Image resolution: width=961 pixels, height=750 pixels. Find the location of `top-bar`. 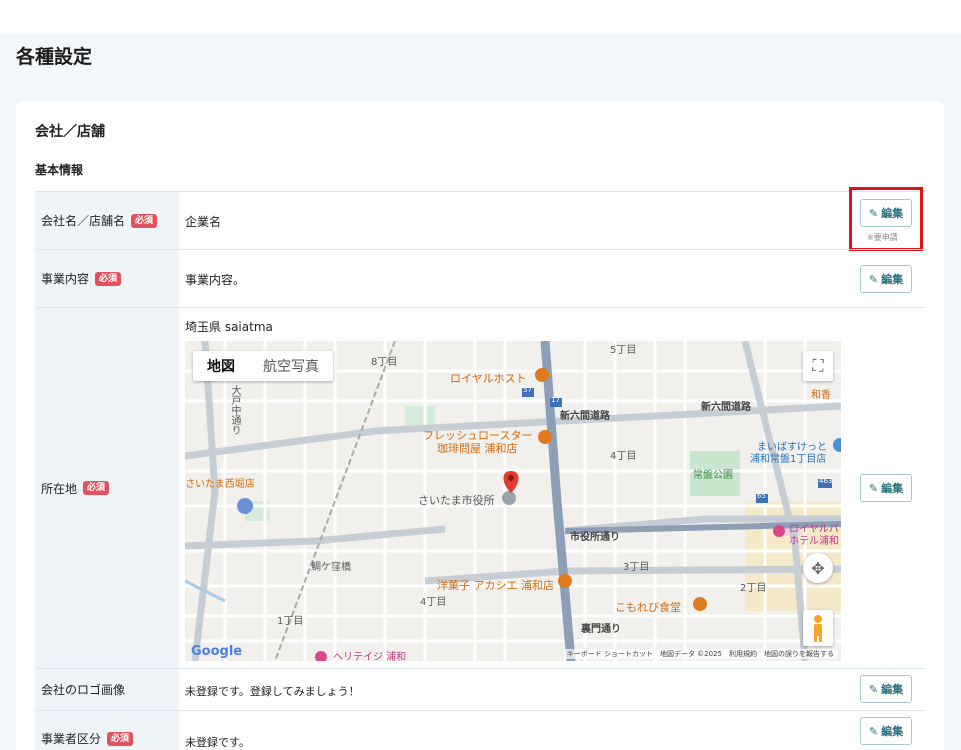

top-bar is located at coordinates (480, 17).